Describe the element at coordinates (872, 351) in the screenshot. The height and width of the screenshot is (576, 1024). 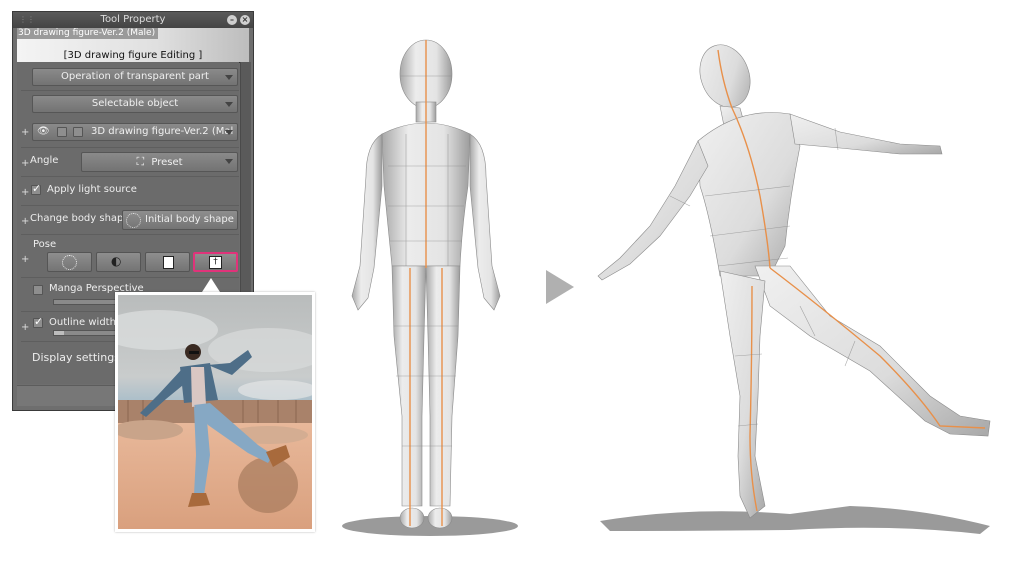
I see `figure-kicking-leg` at that location.